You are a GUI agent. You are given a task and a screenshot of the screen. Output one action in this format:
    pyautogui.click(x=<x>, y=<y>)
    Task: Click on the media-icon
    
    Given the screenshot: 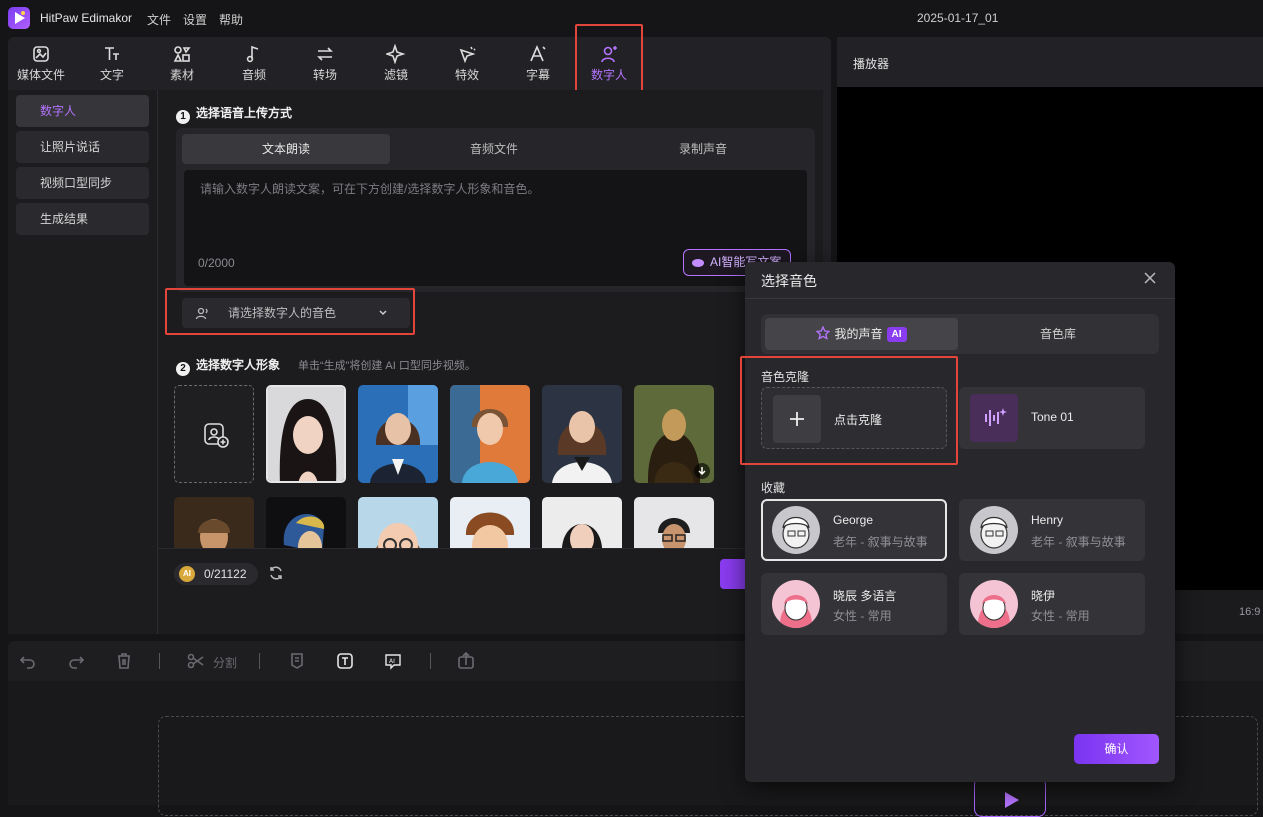 What is the action you would take?
    pyautogui.click(x=41, y=54)
    